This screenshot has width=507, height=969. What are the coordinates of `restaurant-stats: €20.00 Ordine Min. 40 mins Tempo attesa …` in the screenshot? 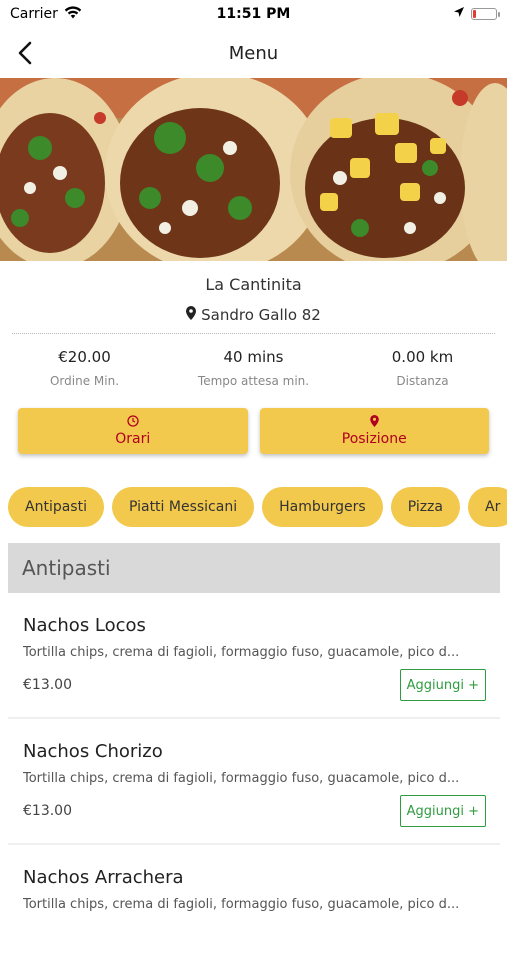 It's located at (253, 373).